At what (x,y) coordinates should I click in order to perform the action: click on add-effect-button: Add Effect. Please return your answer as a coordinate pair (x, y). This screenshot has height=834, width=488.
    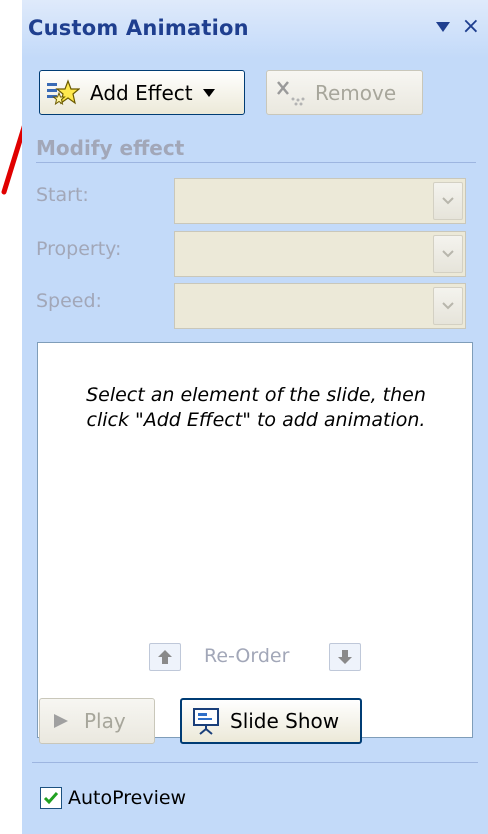
    Looking at the image, I should click on (142, 92).